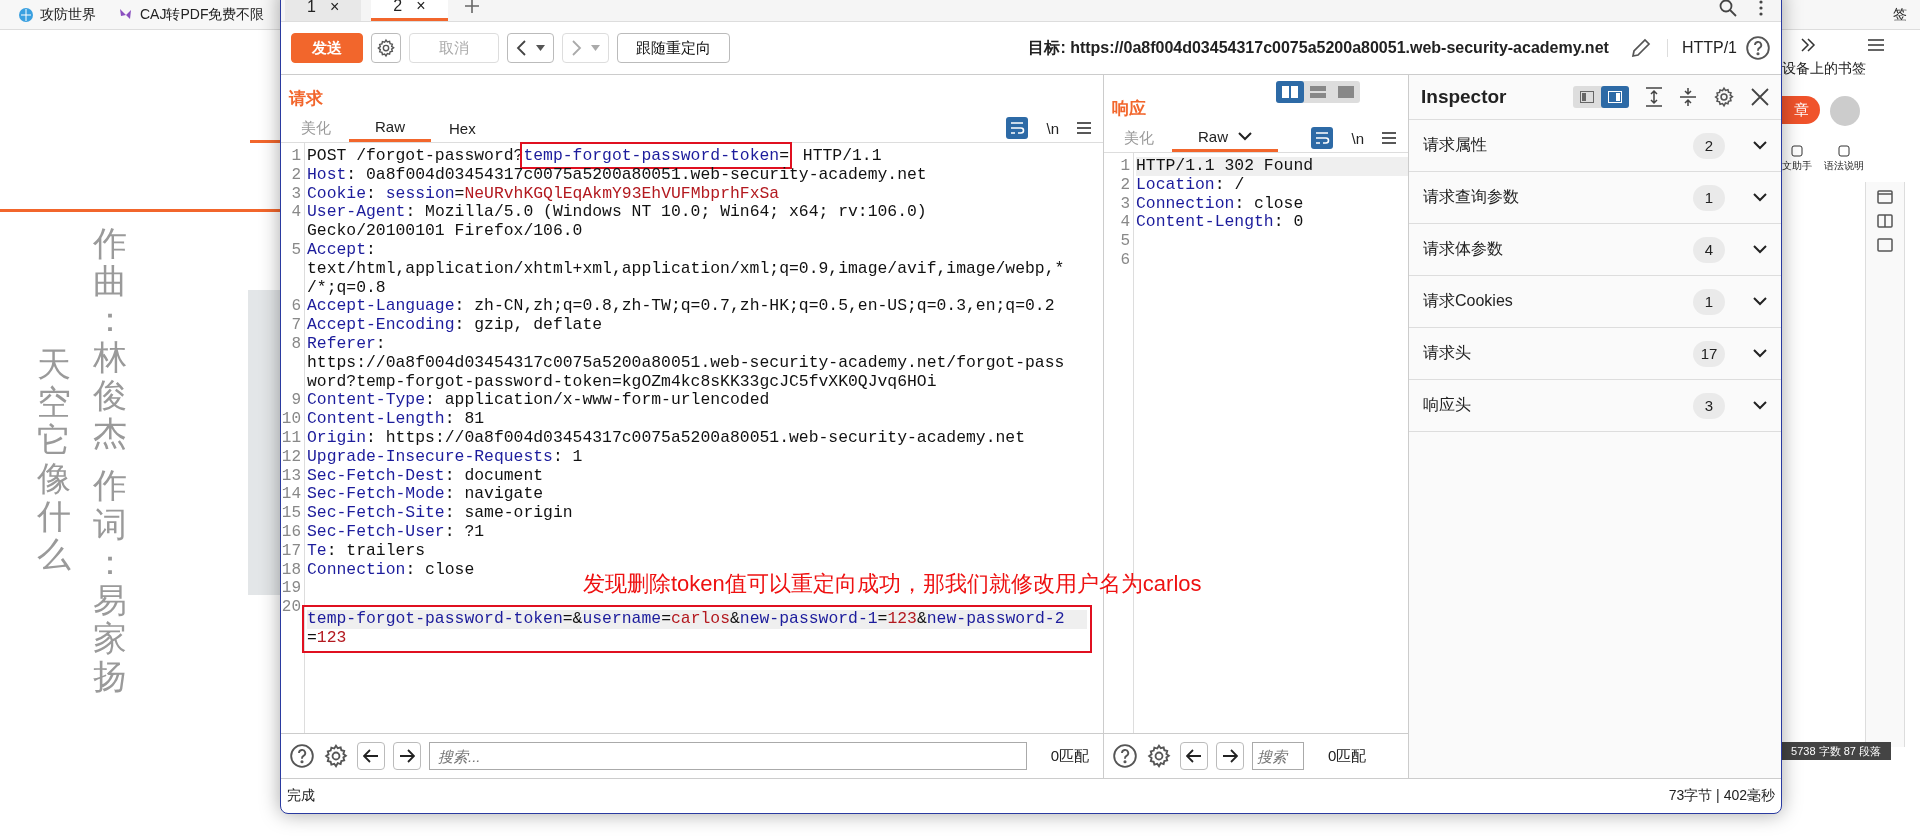 Image resolution: width=1920 pixels, height=838 pixels. I want to click on line-number: 12, so click(291, 457).